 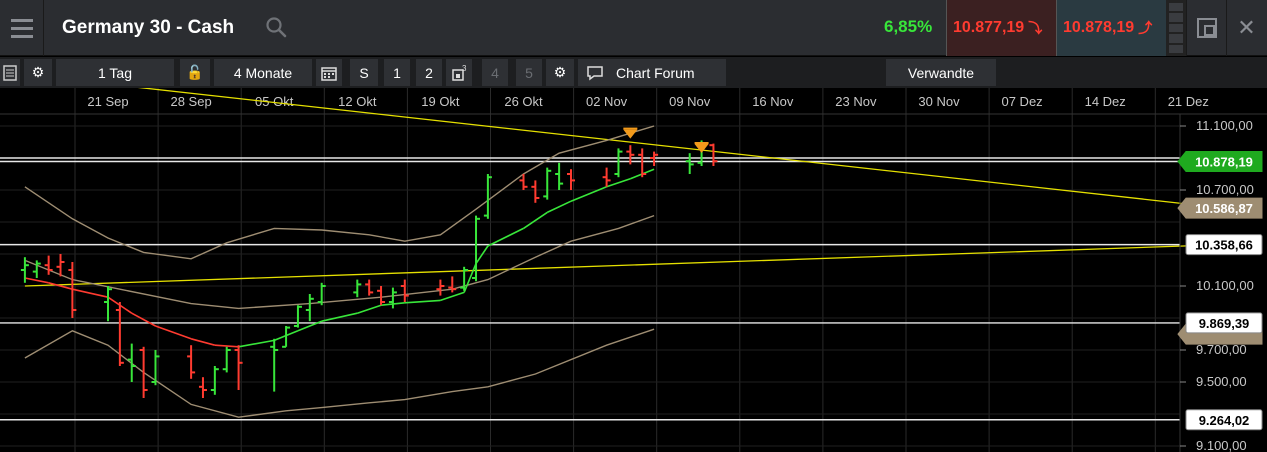 What do you see at coordinates (1099, 27) in the screenshot?
I see `buy-price: 10.878,19` at bounding box center [1099, 27].